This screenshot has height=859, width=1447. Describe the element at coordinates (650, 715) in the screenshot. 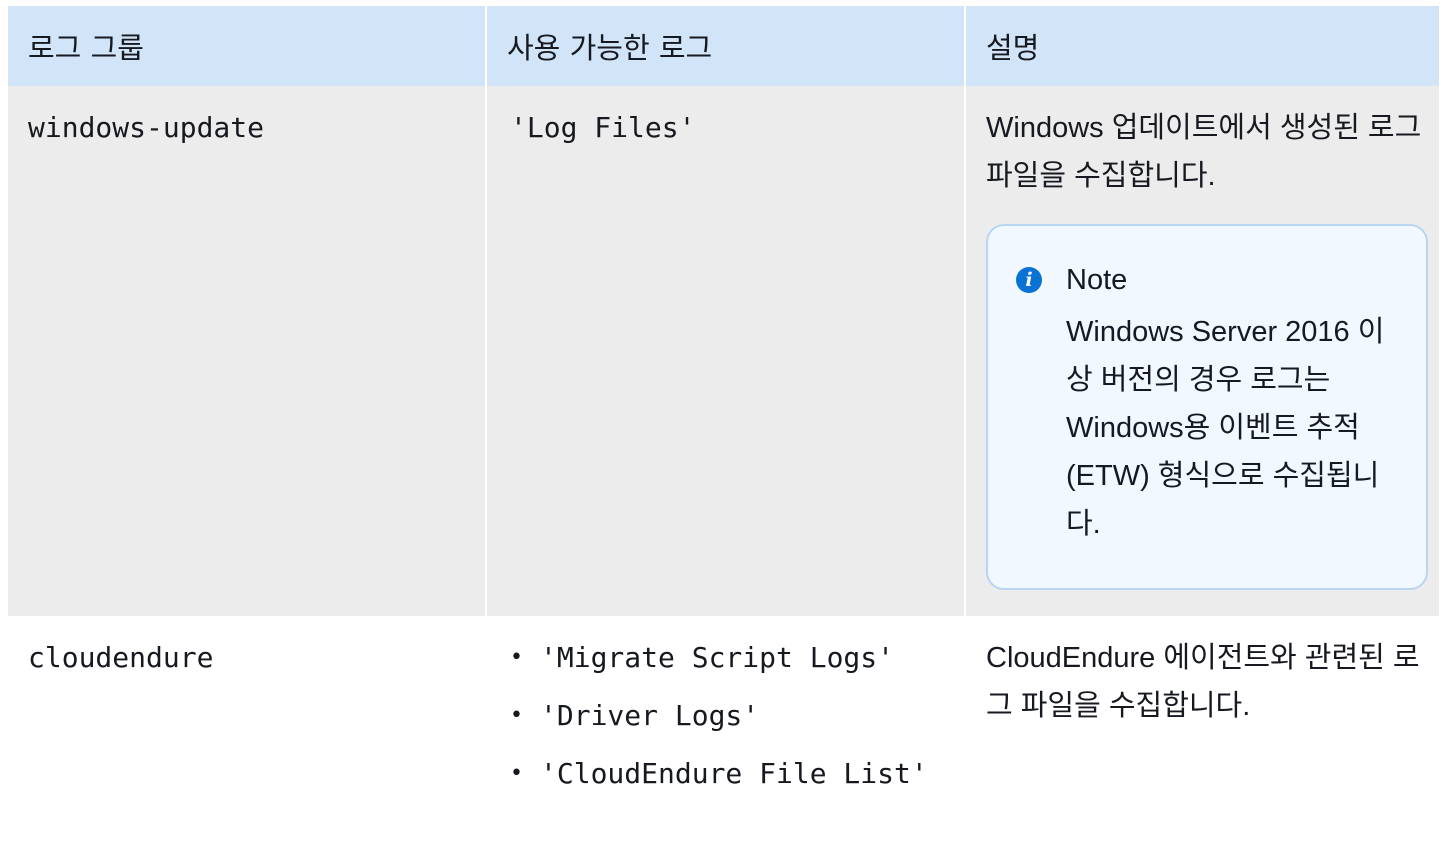

I see `log-name: 'Driver Logs'` at that location.